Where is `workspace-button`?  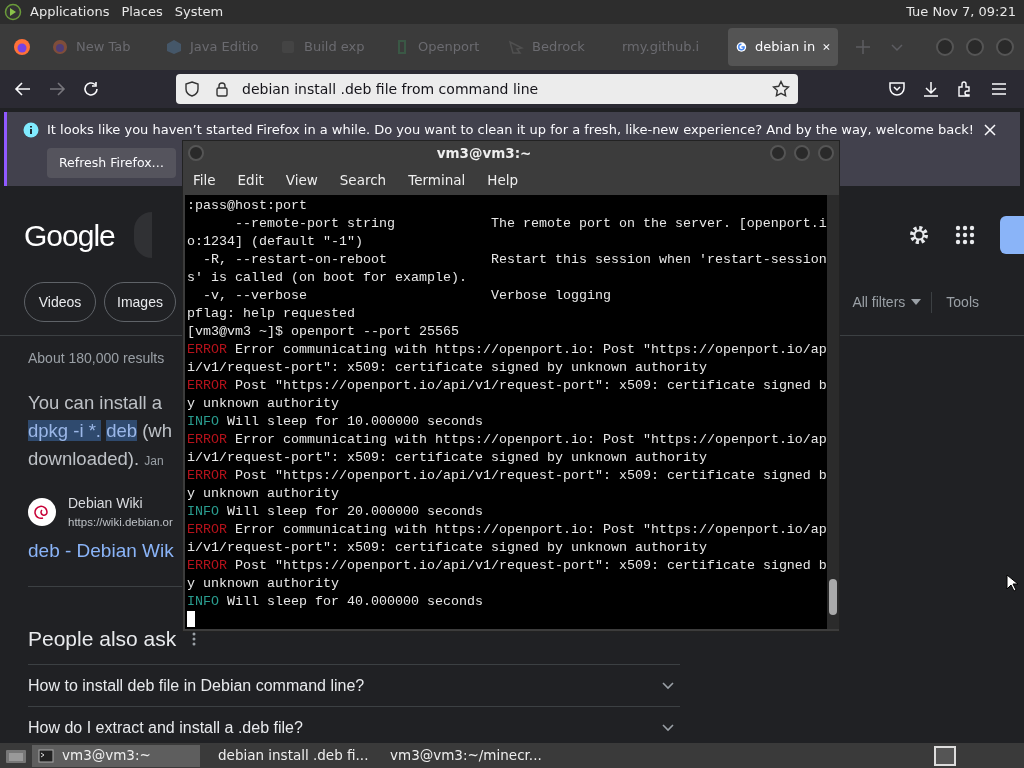
workspace-button is located at coordinates (945, 755).